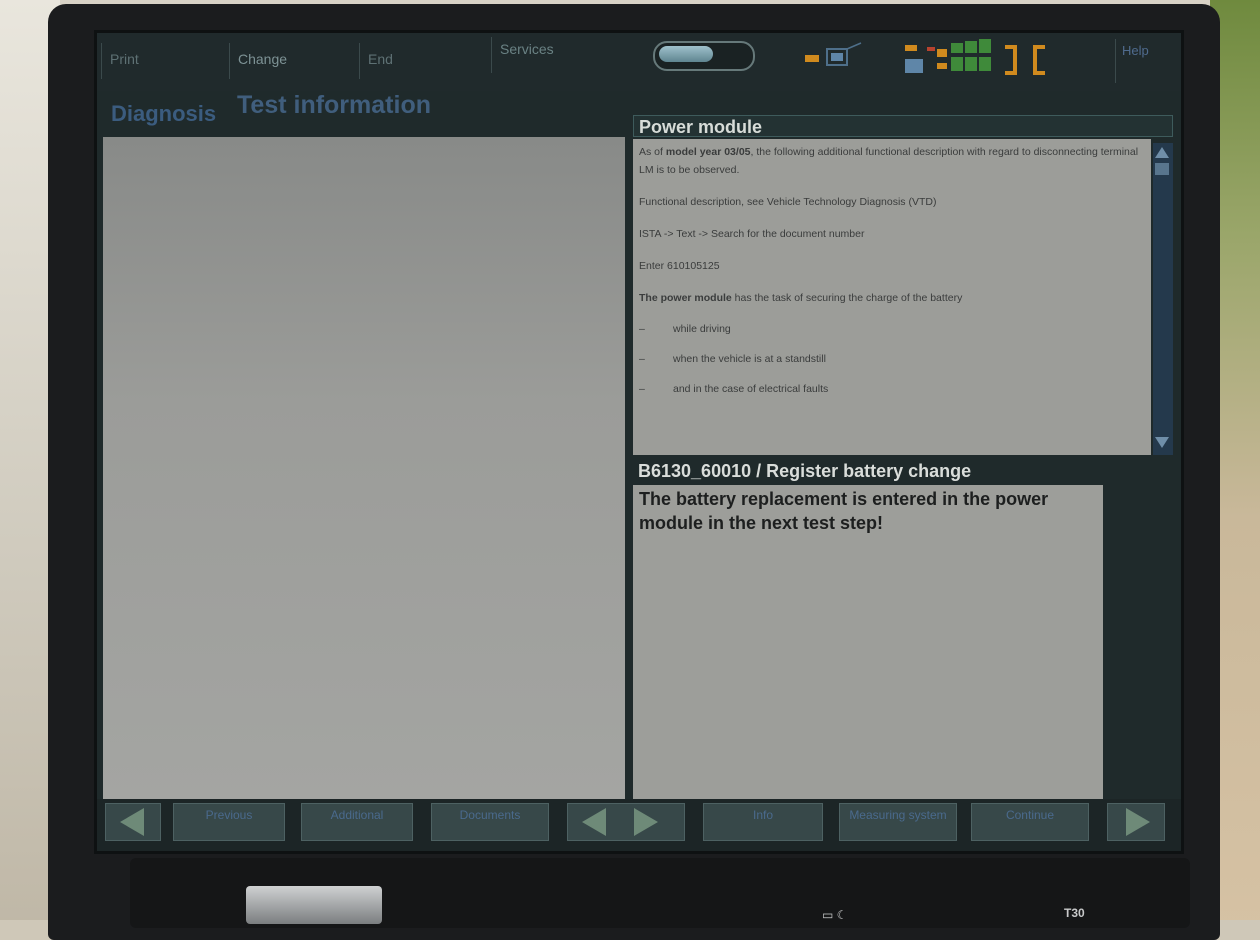 The height and width of the screenshot is (940, 1260). Describe the element at coordinates (165, 61) in the screenshot. I see `menu-print: Print` at that location.